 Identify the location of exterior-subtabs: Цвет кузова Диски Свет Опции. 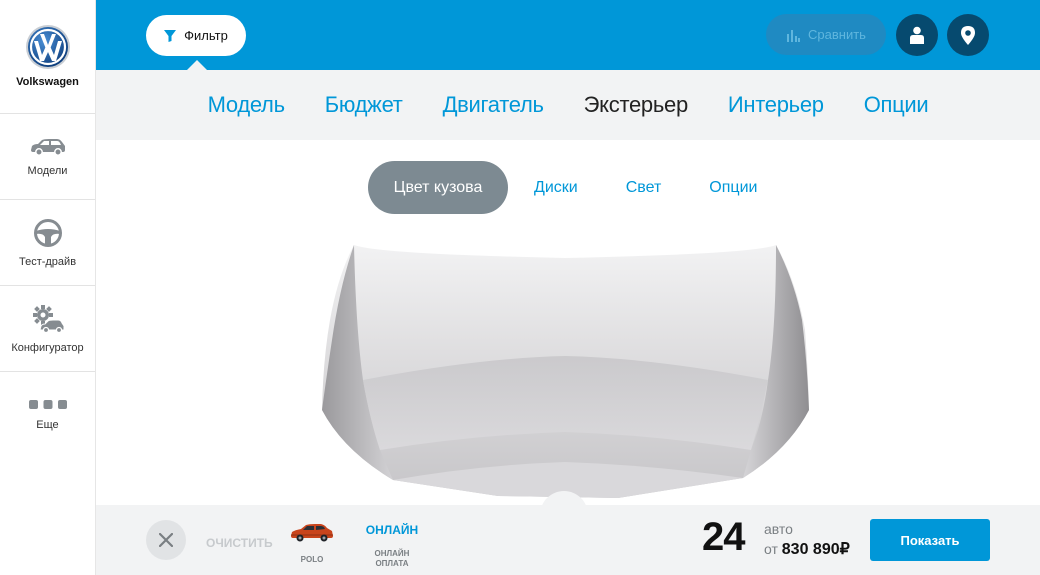
(574, 187).